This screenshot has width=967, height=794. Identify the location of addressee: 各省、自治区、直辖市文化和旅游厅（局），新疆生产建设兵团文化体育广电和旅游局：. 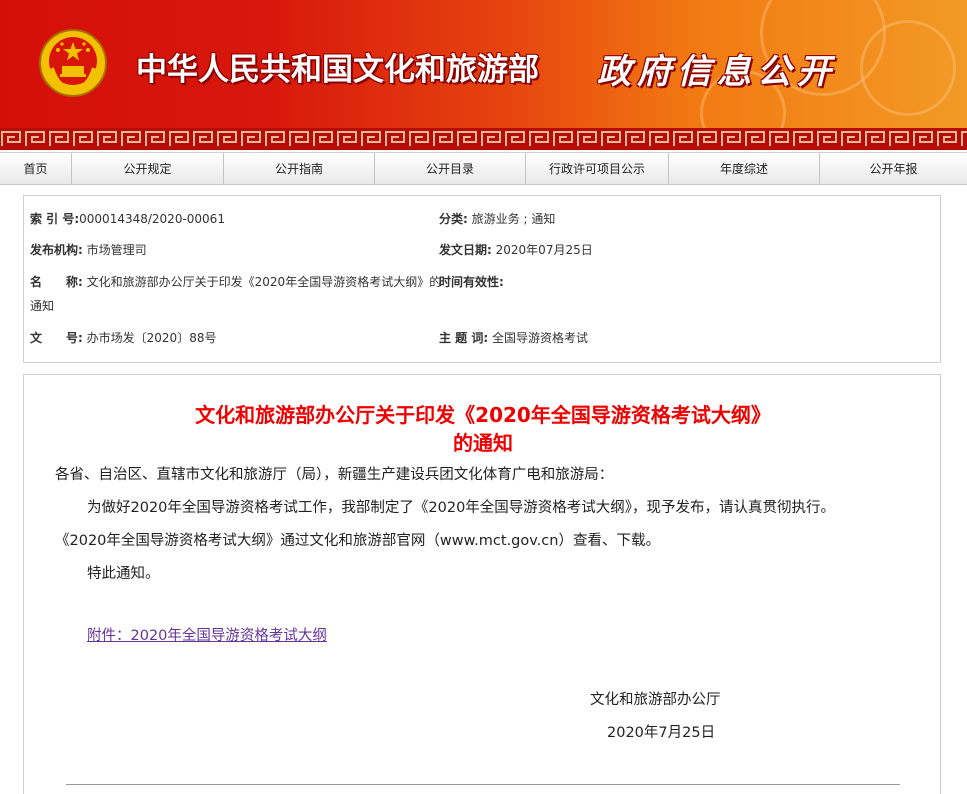
(334, 475).